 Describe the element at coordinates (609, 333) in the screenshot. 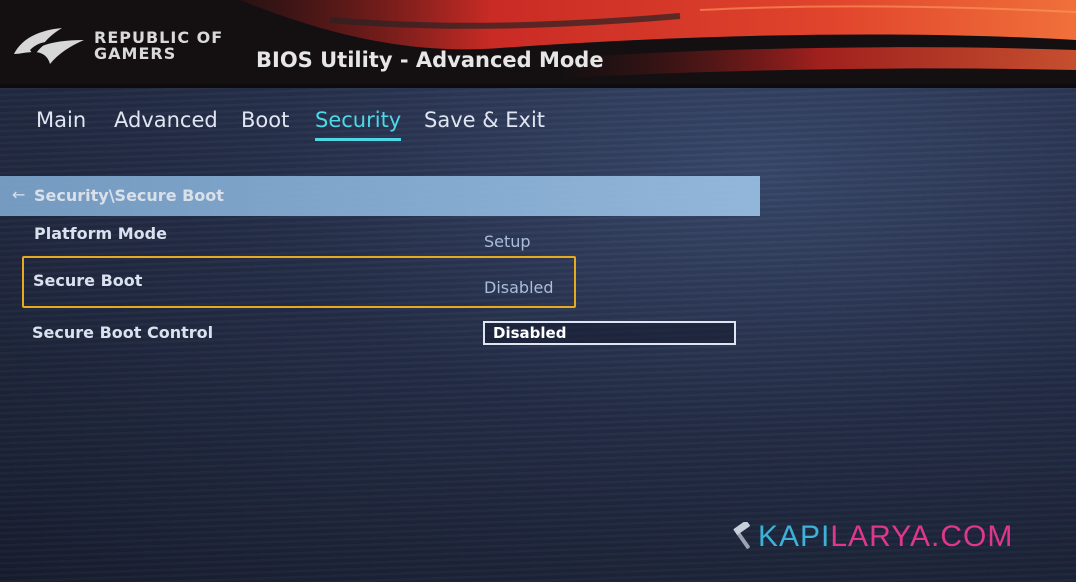

I see `secure-boot-control-select: Disabled` at that location.